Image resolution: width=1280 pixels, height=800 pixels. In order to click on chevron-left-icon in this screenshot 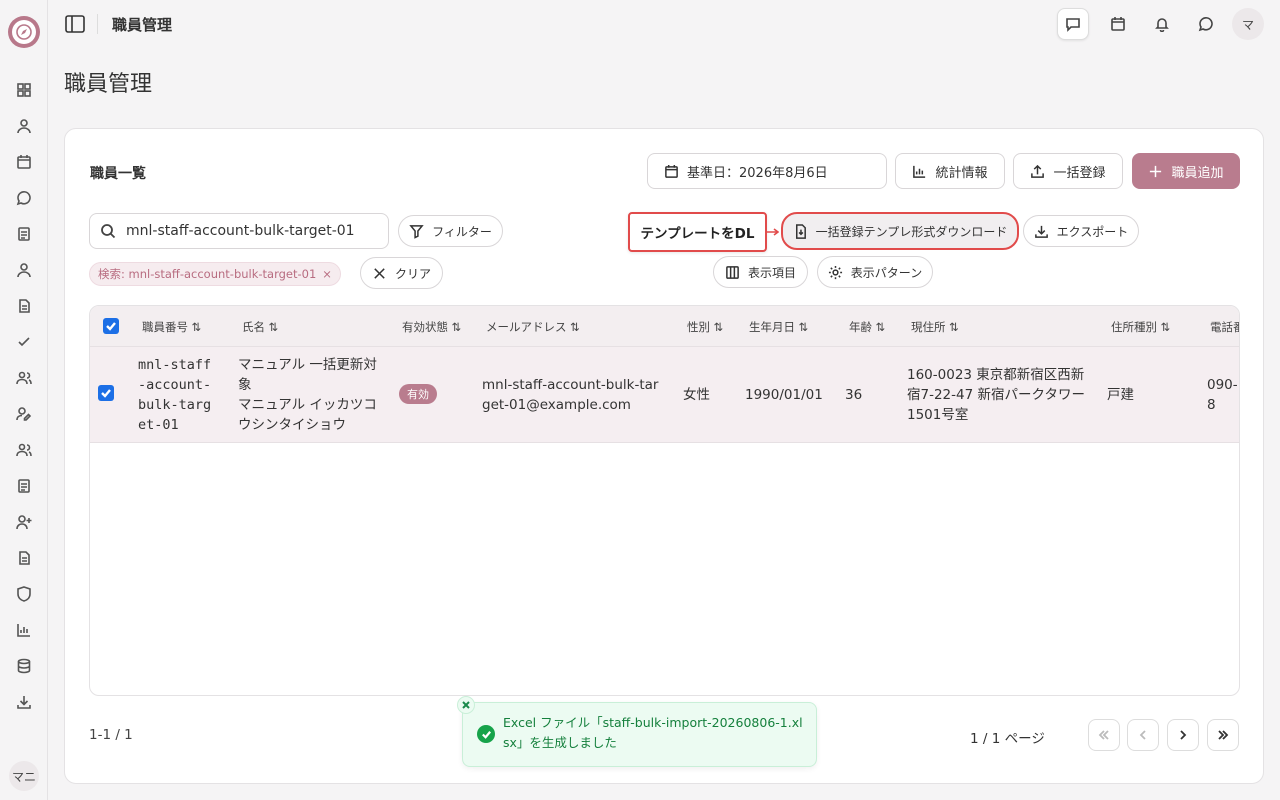, I will do `click(1142, 735)`.